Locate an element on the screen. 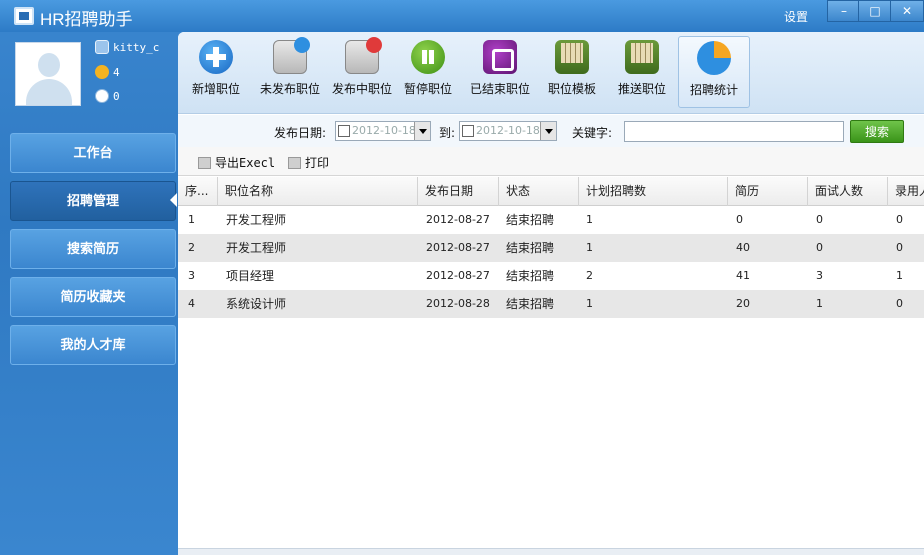  tool-label: 已结束职位 is located at coordinates (499, 89).